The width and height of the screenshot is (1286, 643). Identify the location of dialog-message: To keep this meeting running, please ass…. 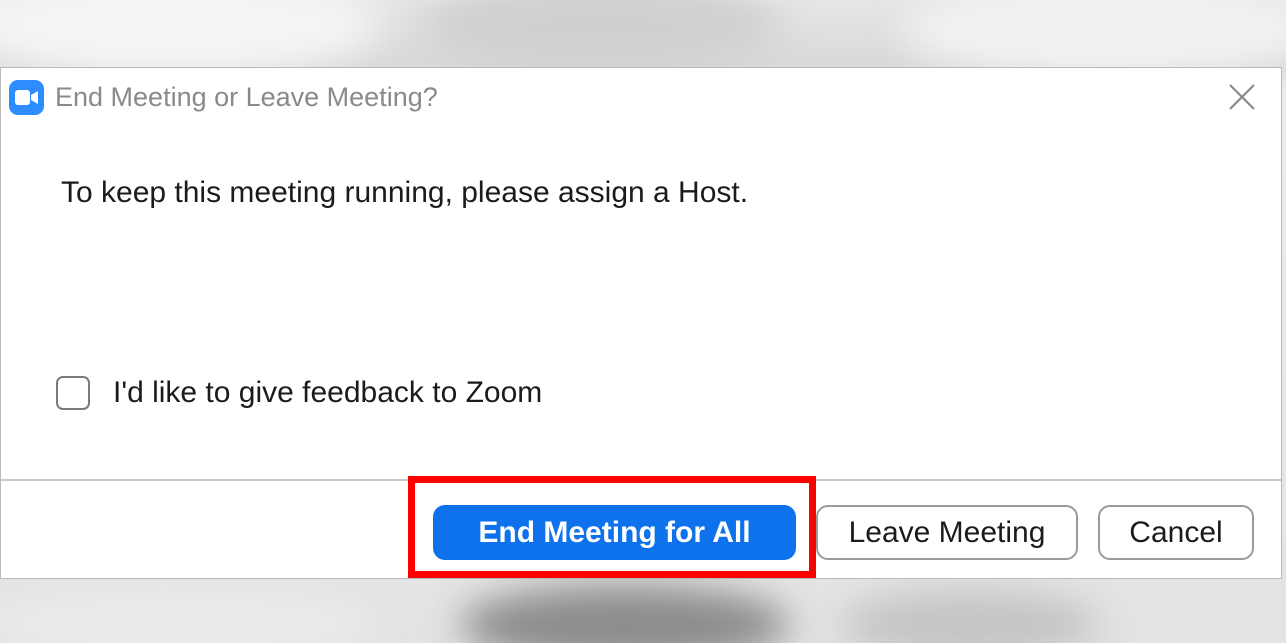
(405, 192).